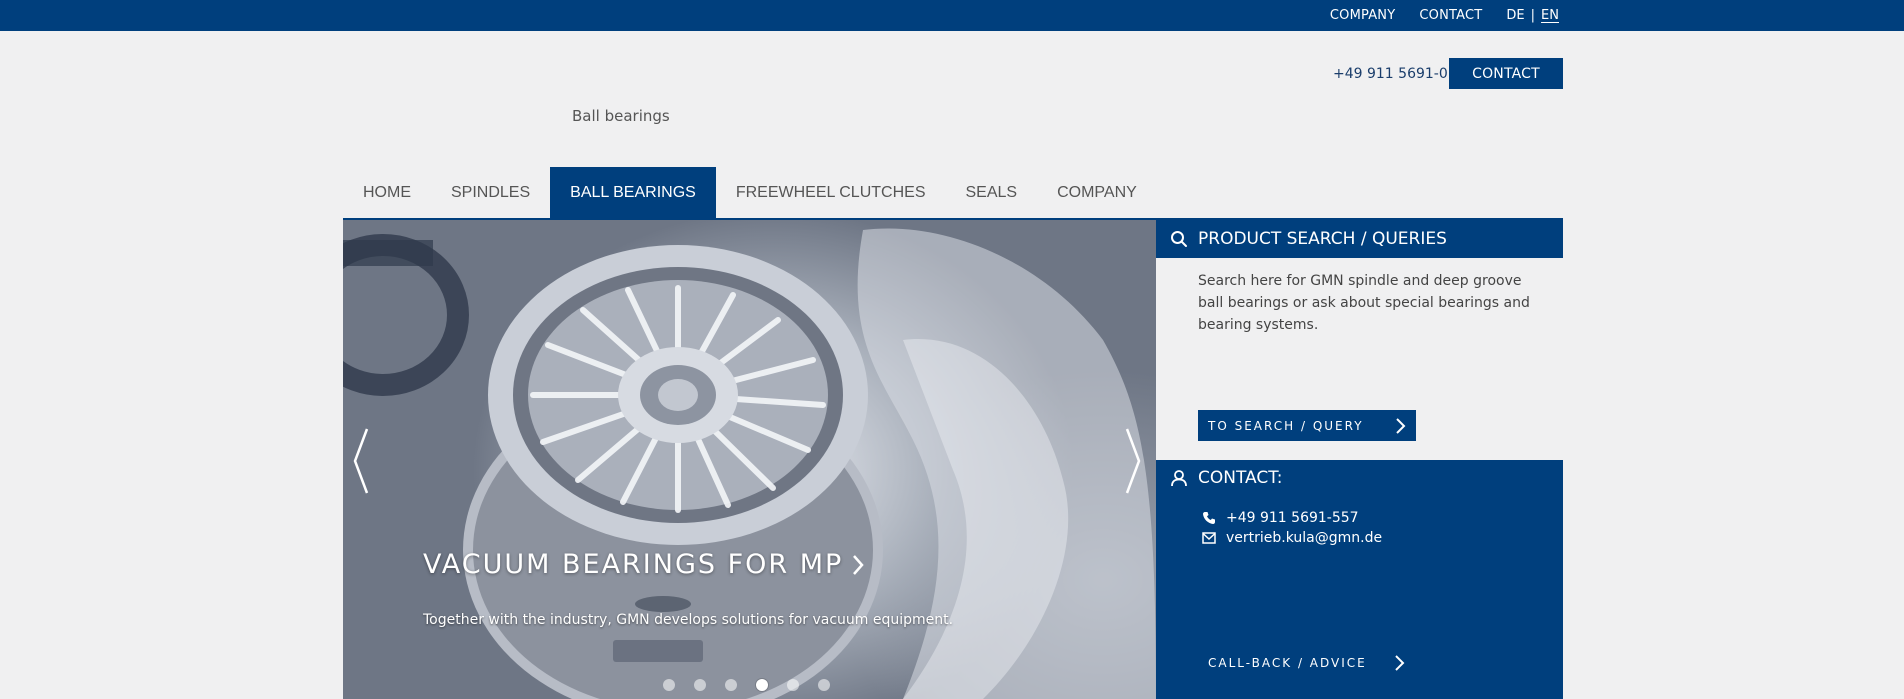 The image size is (1904, 699). Describe the element at coordinates (490, 192) in the screenshot. I see `nav-item-spindles: SPINDLES` at that location.